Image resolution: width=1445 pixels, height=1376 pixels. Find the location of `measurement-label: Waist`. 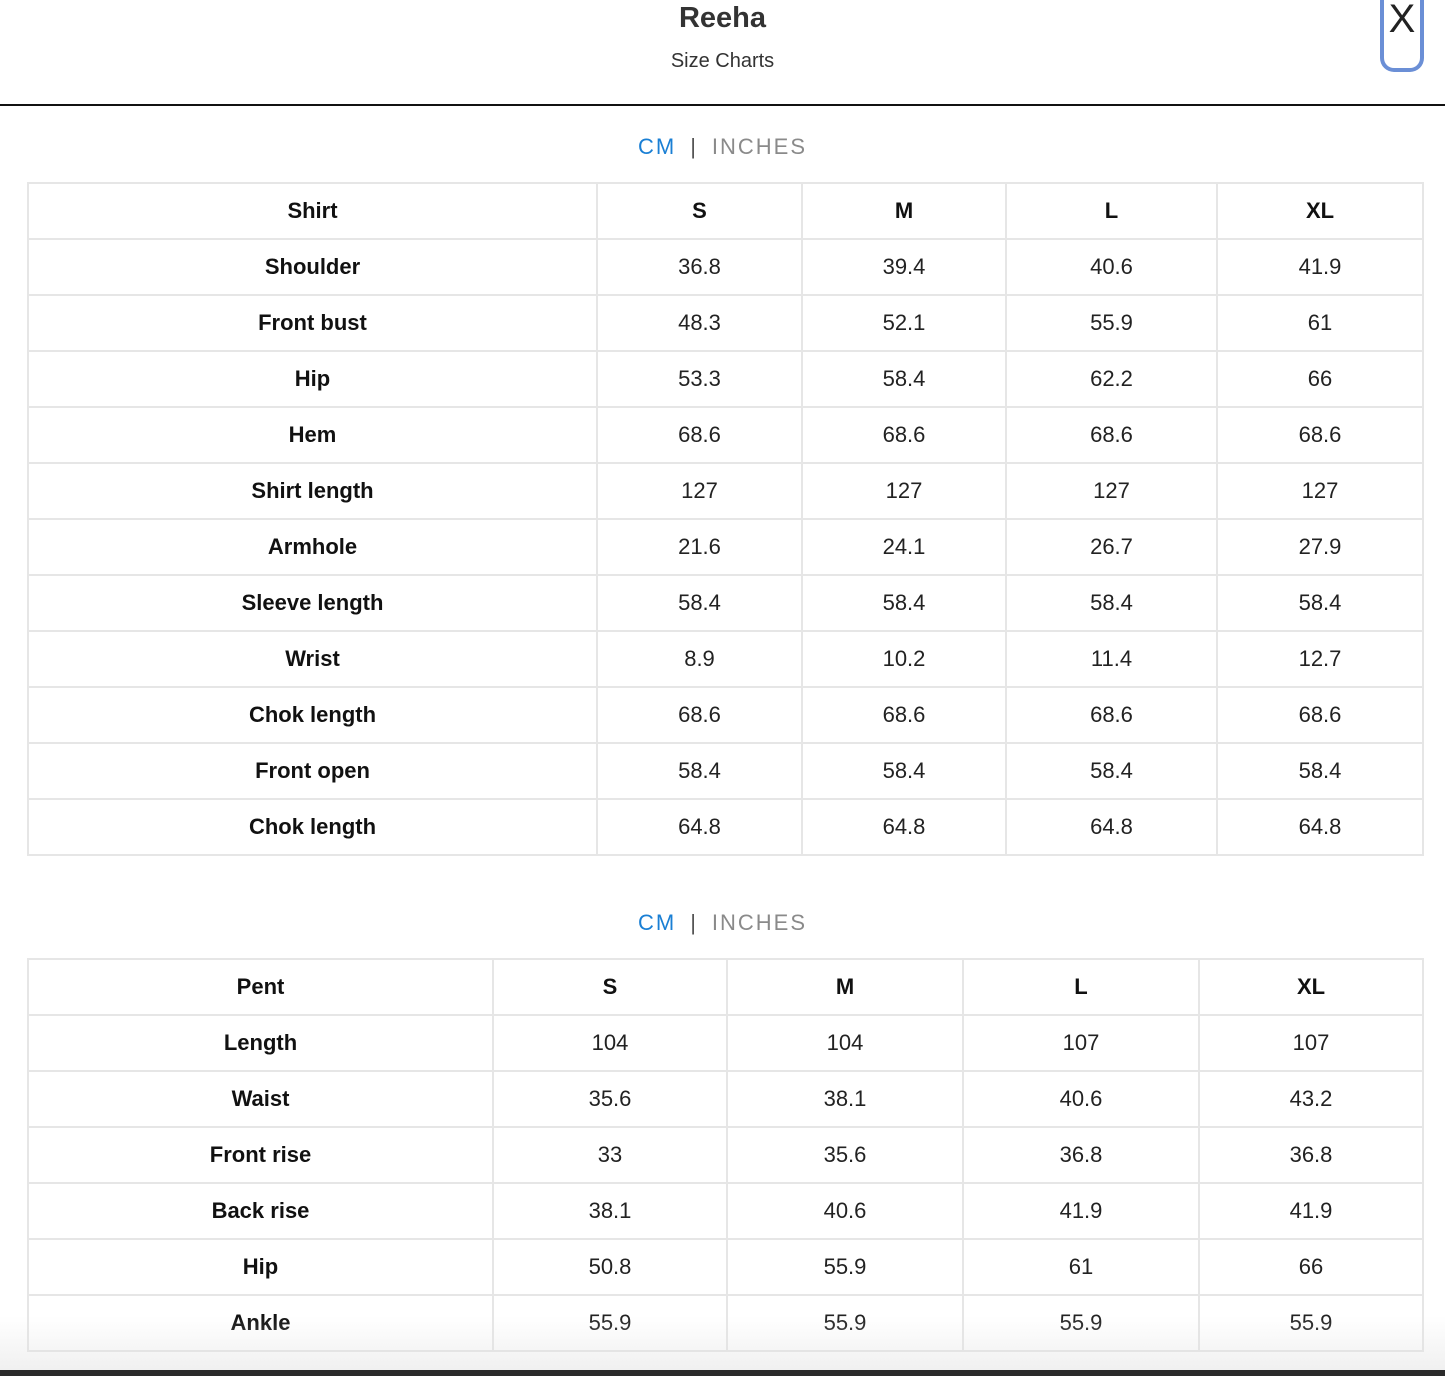

measurement-label: Waist is located at coordinates (260, 1099).